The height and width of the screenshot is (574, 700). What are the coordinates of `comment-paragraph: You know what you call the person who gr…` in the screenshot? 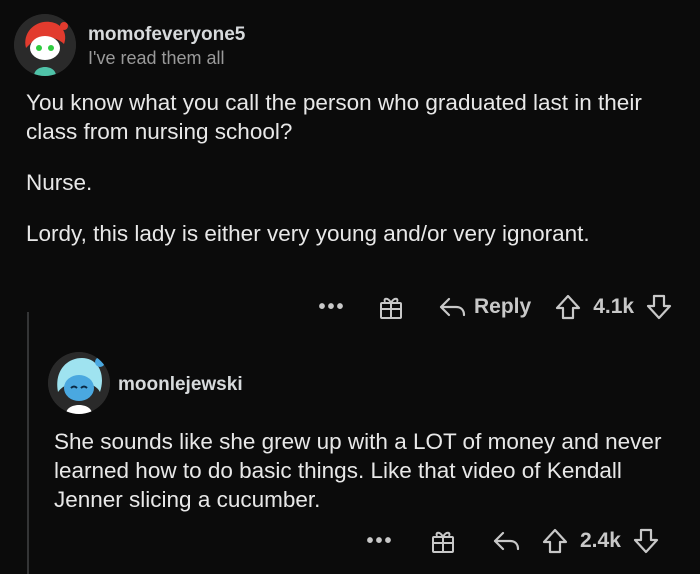 It's located at (334, 117).